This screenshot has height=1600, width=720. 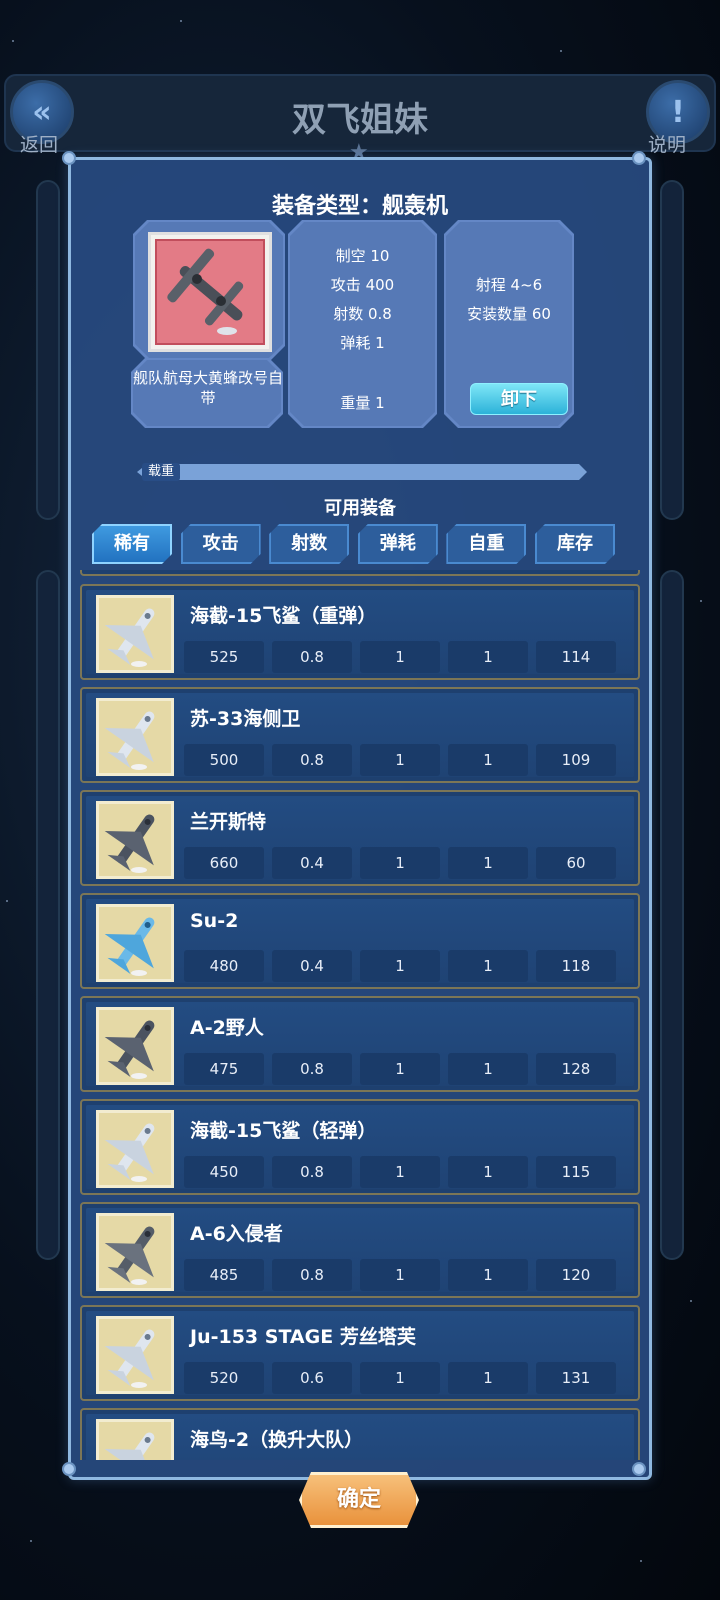 What do you see at coordinates (362, 256) in the screenshot?
I see `stat-air: 制空 10` at bounding box center [362, 256].